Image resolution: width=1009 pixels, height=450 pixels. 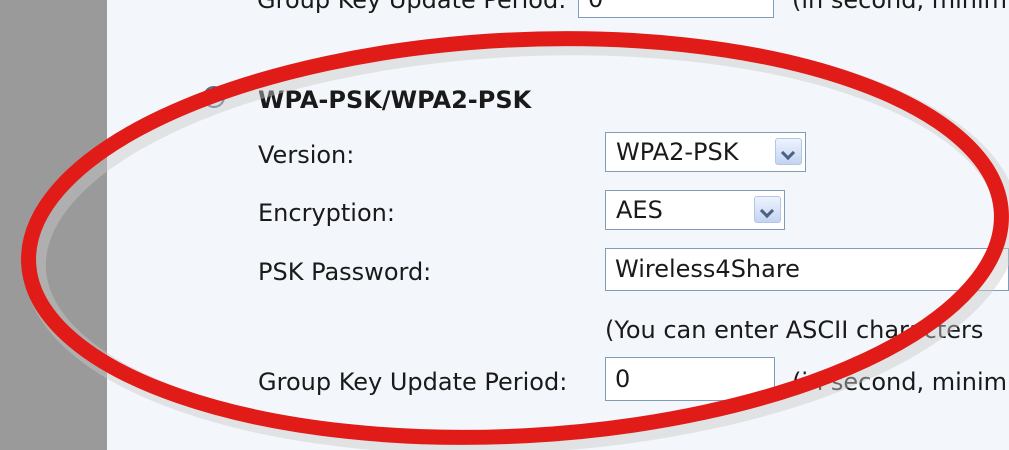 I want to click on encryption-select: AES, so click(x=695, y=210).